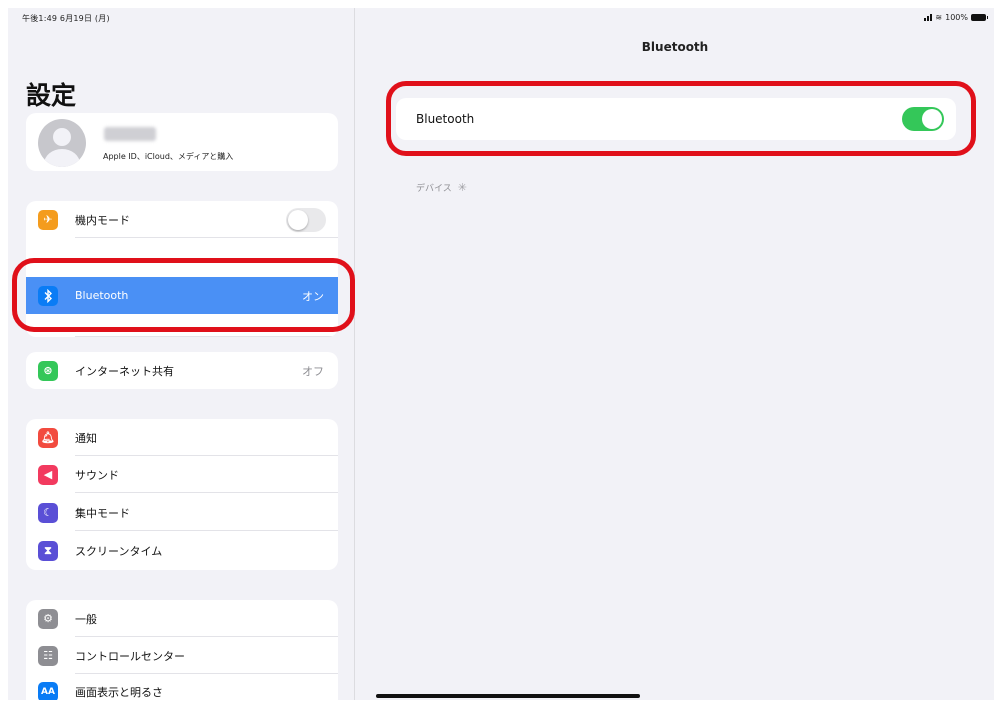  What do you see at coordinates (168, 156) in the screenshot?
I see `profile-subtitle: Apple ID、iCloud、メディアと購入` at bounding box center [168, 156].